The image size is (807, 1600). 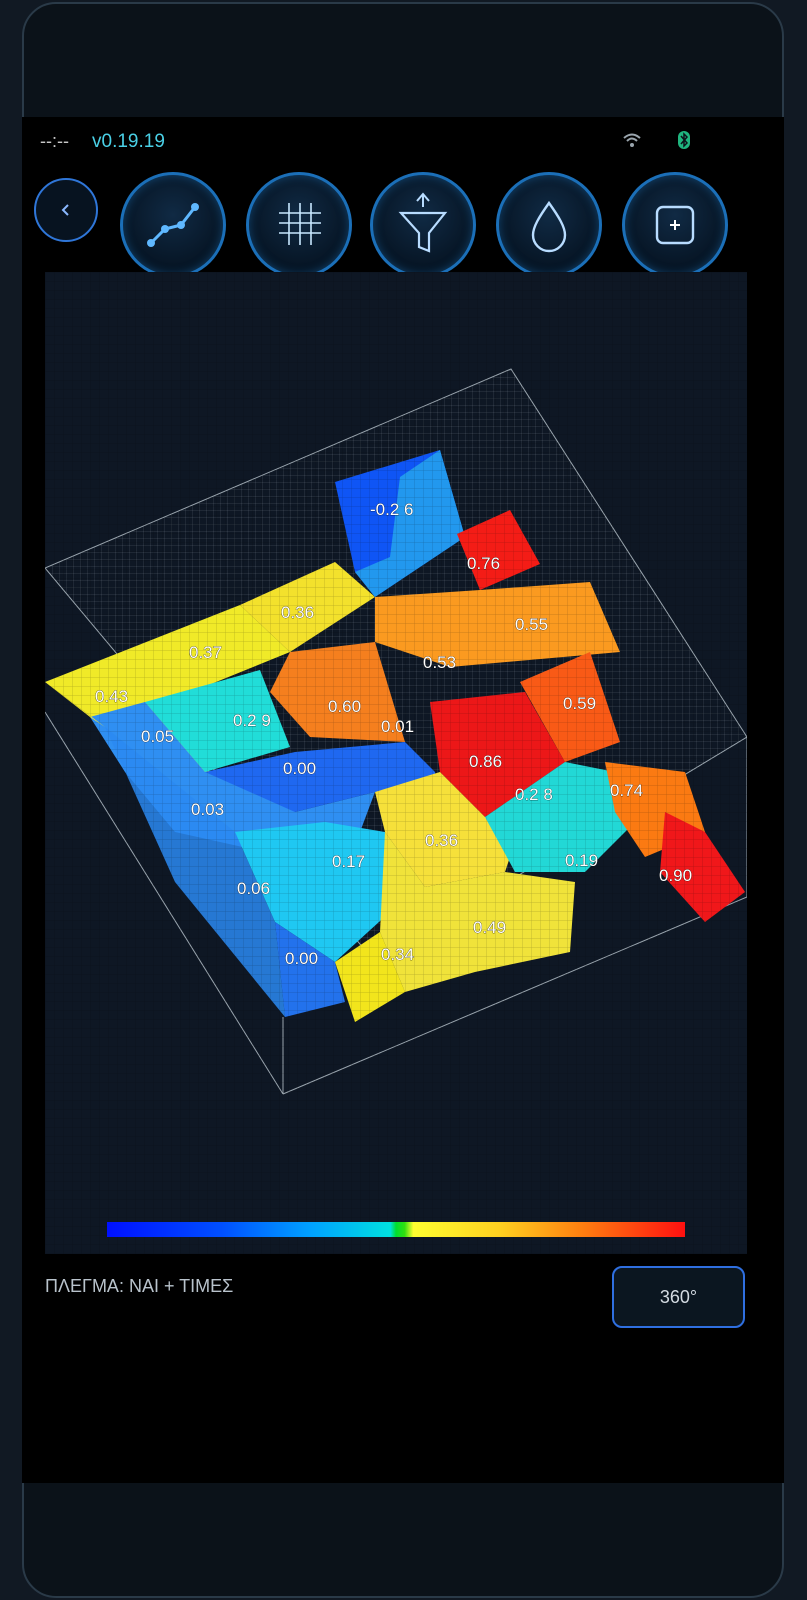 What do you see at coordinates (348, 861) in the screenshot?
I see `value-label: 0.17` at bounding box center [348, 861].